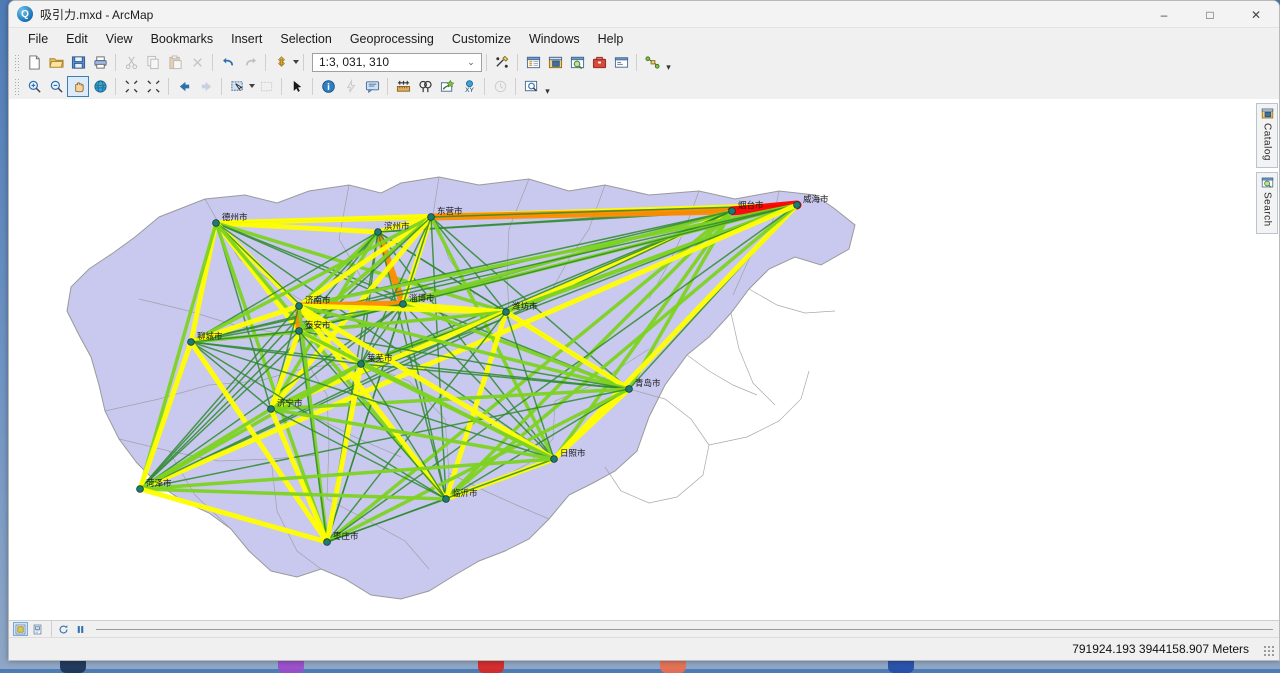 This screenshot has height=673, width=1280. Describe the element at coordinates (100, 62) in the screenshot. I see `print-icon` at that location.